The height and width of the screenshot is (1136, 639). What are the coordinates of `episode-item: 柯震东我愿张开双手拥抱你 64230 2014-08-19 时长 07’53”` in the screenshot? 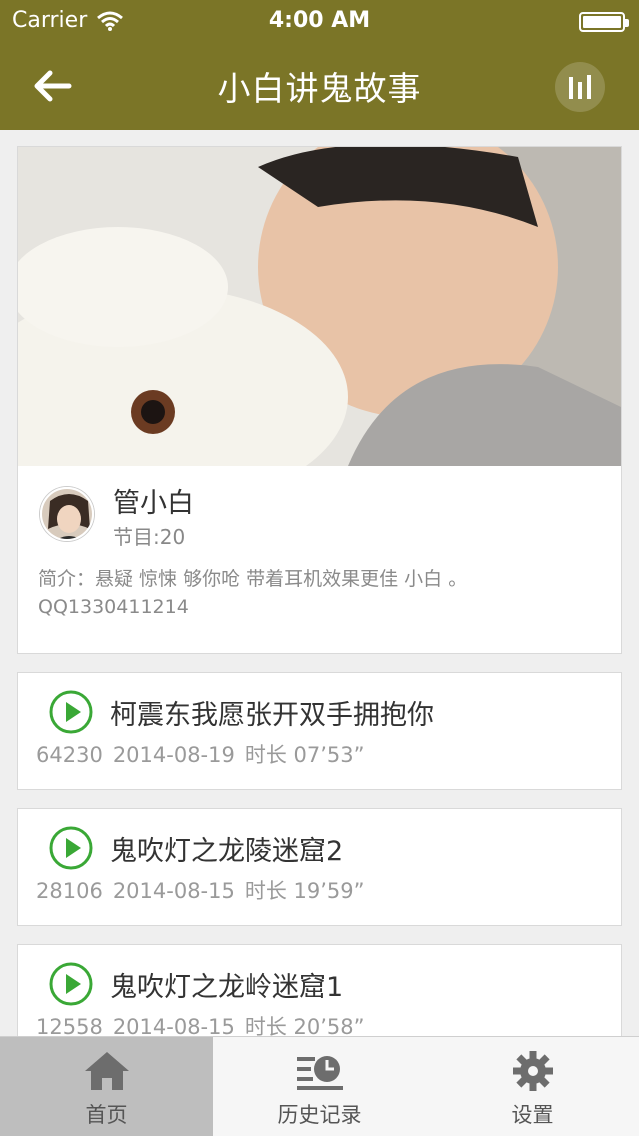 It's located at (319, 731).